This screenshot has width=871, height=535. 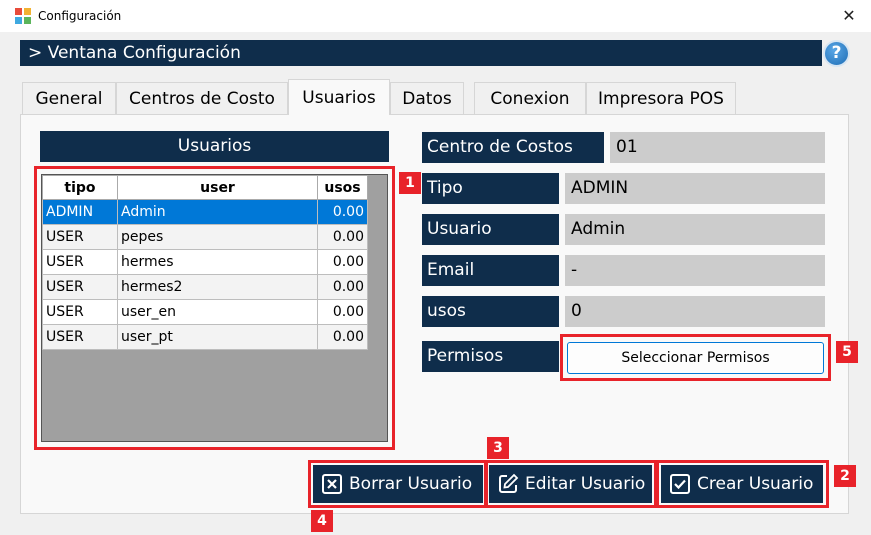 I want to click on column-header-user: user, so click(x=217, y=187).